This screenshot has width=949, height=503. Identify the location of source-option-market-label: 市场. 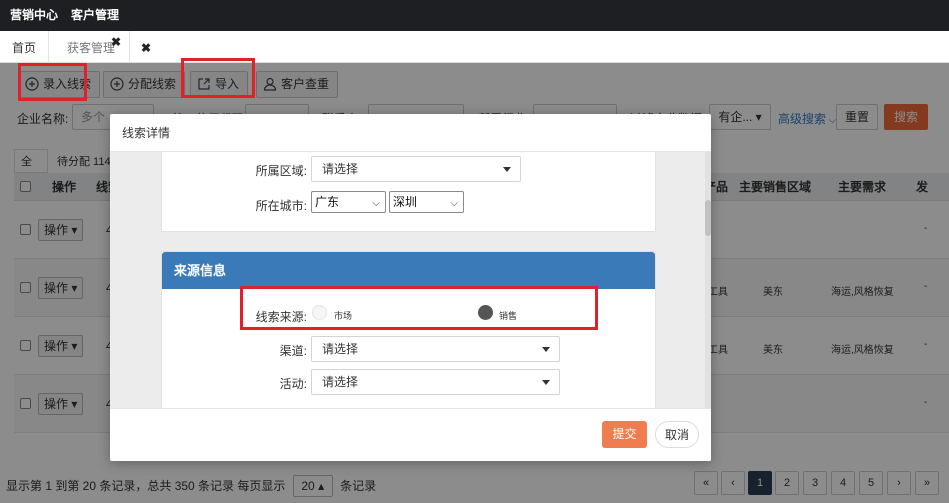
(343, 316).